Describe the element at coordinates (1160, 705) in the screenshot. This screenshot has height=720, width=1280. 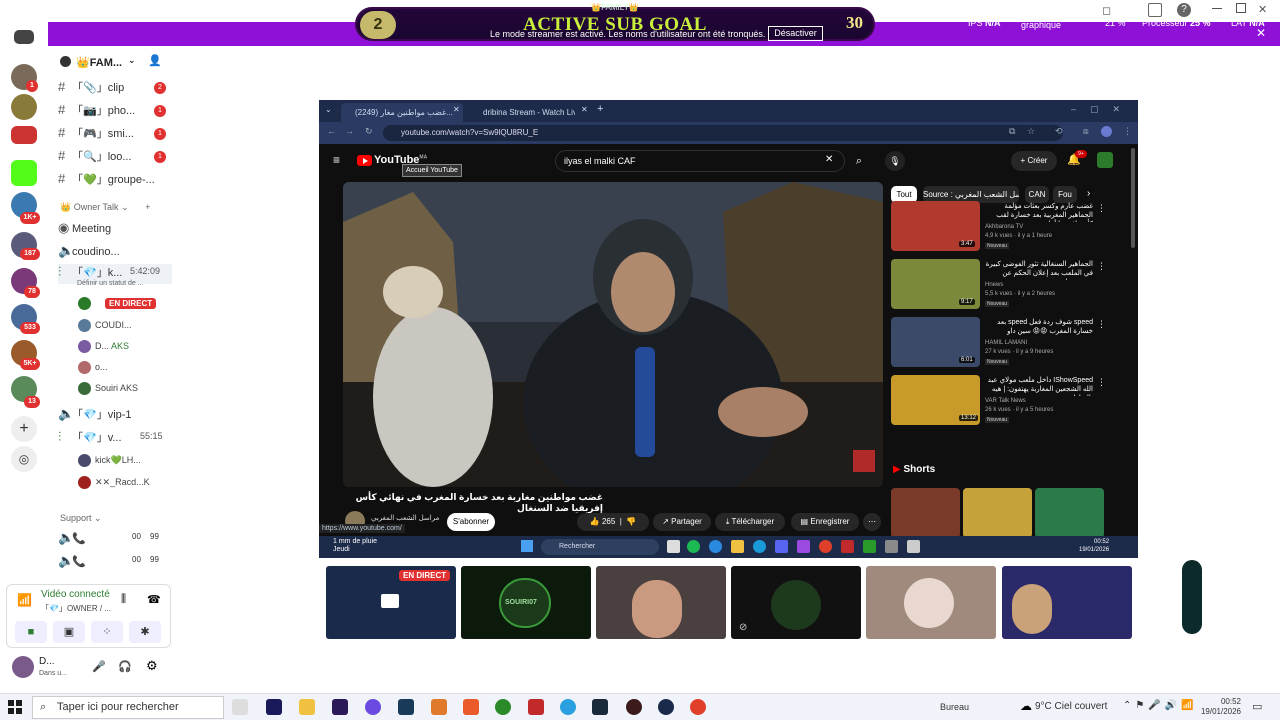
I see `system-tray-icons: ⌃⚑🎤🔊📶` at that location.